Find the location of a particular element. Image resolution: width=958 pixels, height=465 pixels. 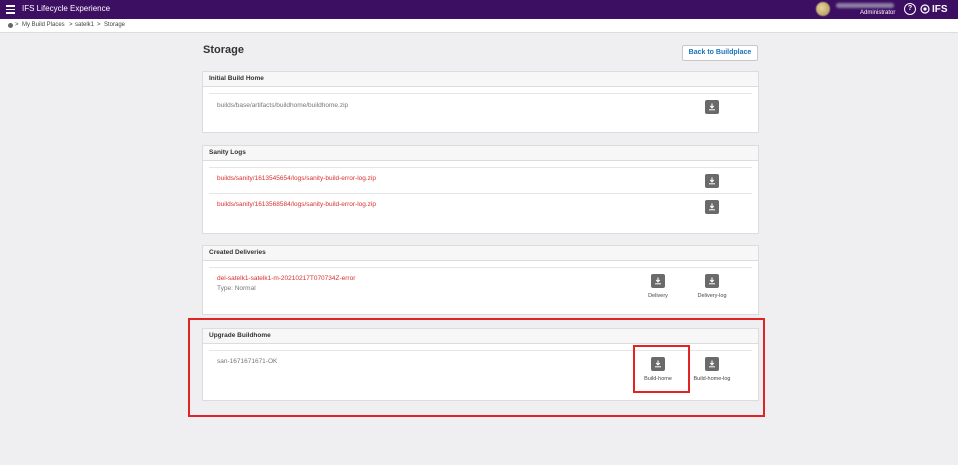

panel-title: Initial Build Home is located at coordinates (480, 79).